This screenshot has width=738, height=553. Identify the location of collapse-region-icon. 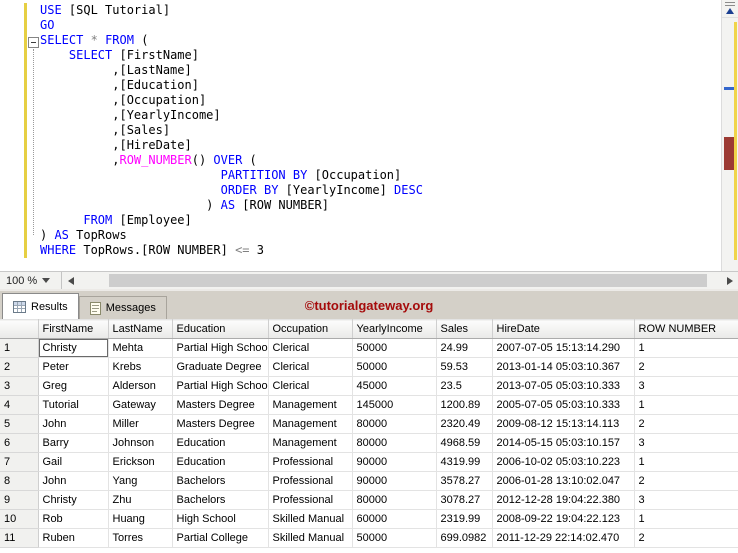
(33, 42).